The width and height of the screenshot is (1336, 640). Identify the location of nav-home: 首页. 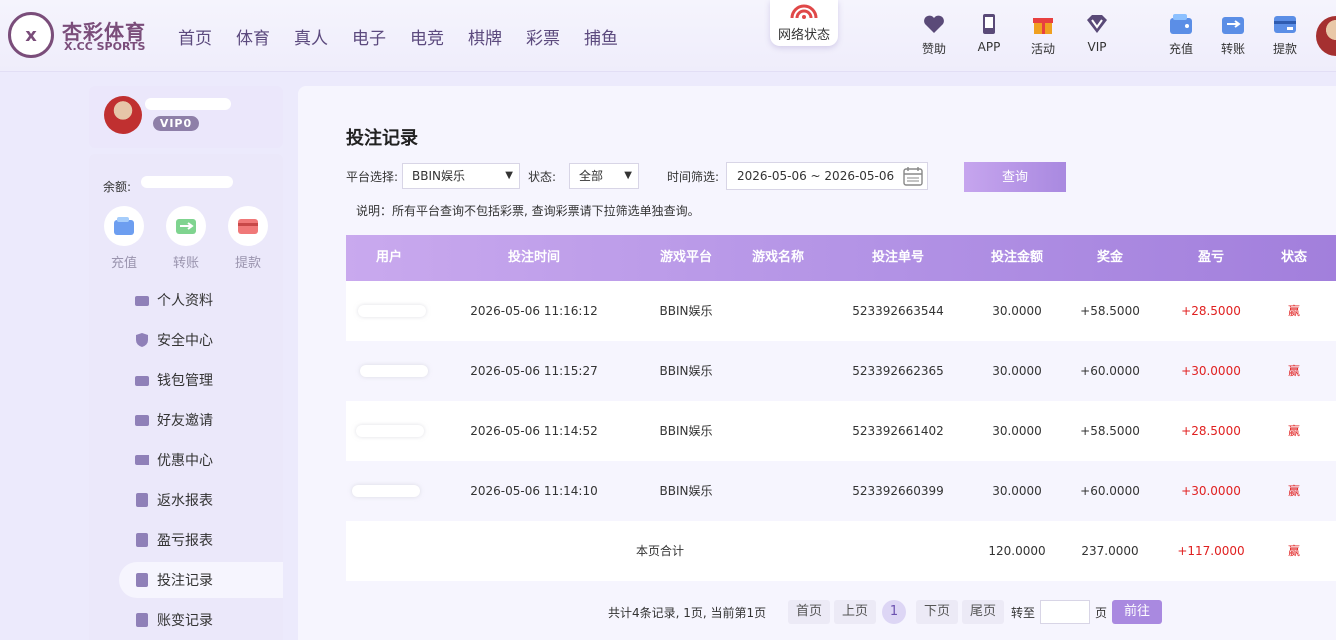
(195, 36).